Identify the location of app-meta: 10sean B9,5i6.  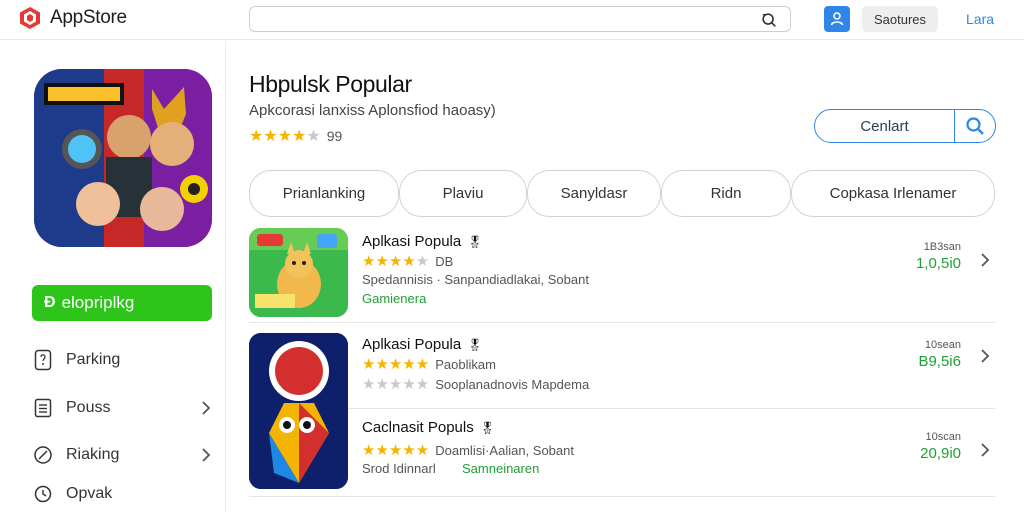
(939, 354).